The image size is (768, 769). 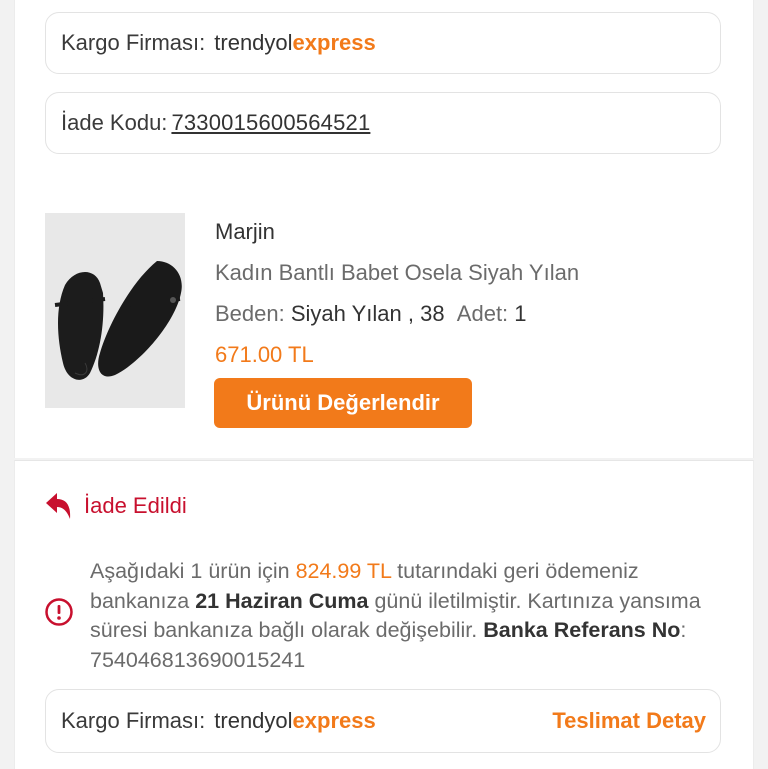 What do you see at coordinates (343, 403) in the screenshot?
I see `rate-product-button: Ürünü Değerlendir` at bounding box center [343, 403].